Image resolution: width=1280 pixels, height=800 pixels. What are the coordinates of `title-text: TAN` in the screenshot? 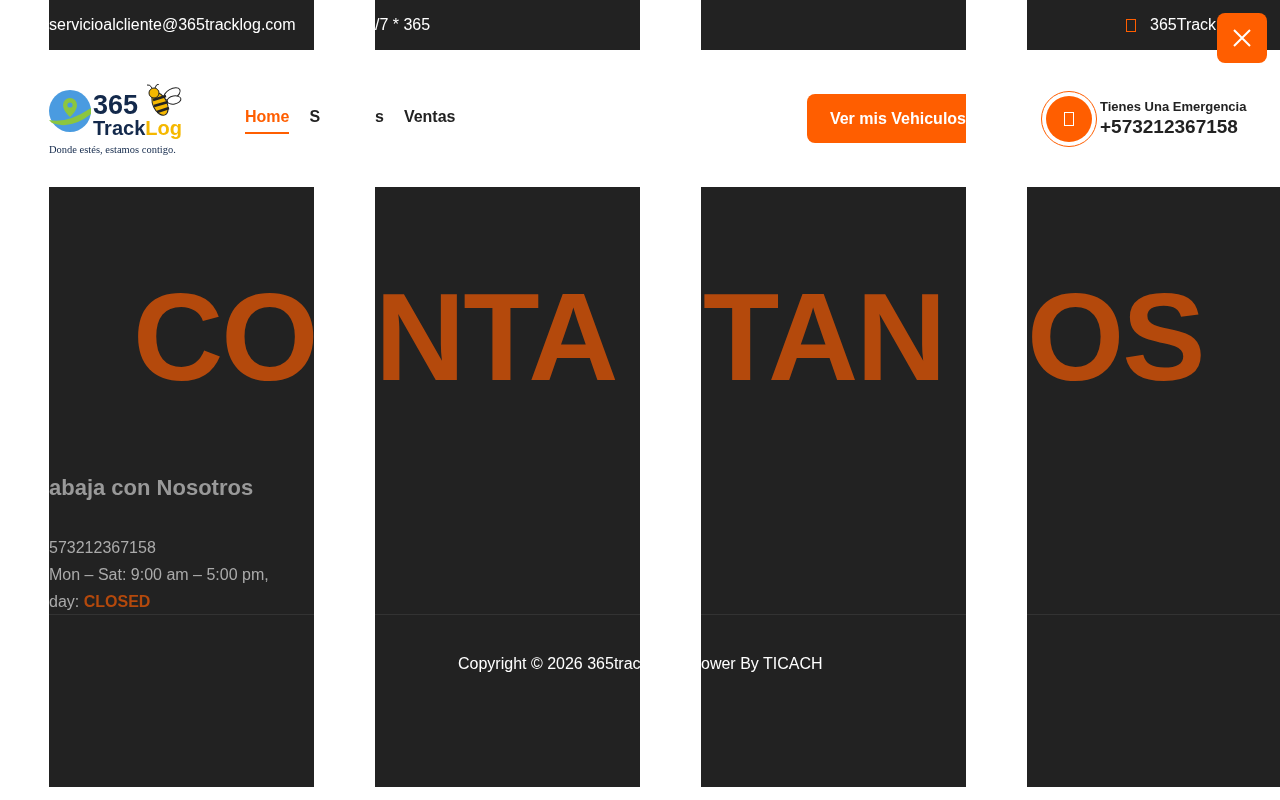 It's located at (824, 341).